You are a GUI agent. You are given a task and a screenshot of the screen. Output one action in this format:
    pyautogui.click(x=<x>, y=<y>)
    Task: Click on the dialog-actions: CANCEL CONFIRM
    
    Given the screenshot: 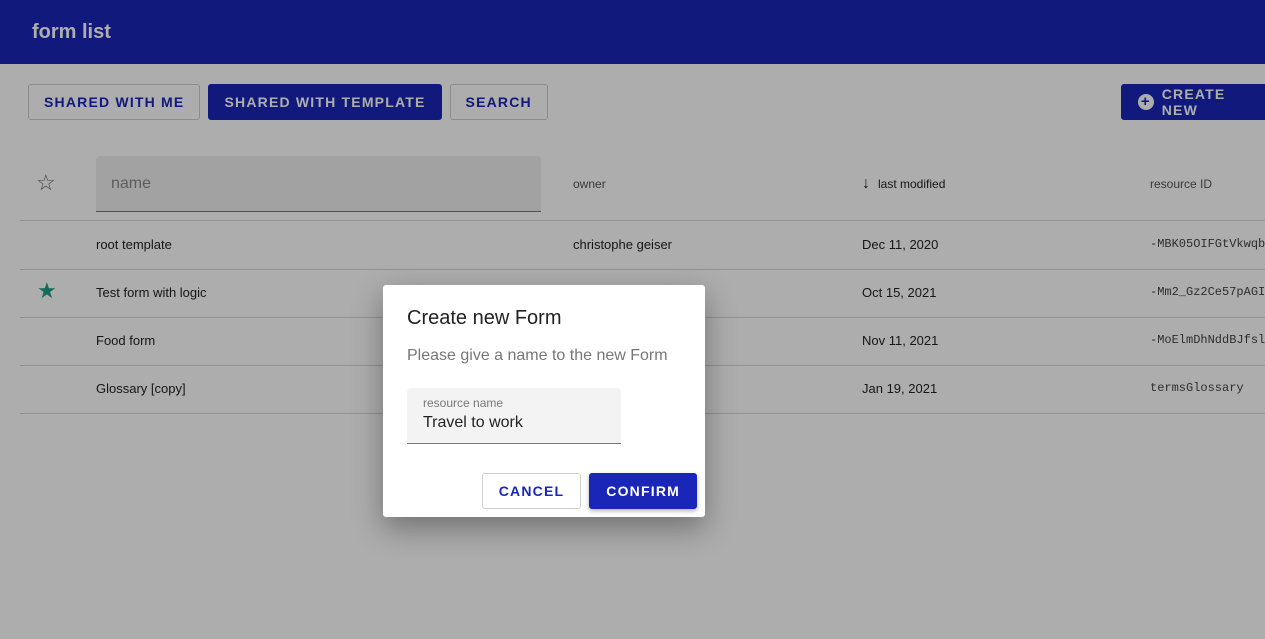 What is the action you would take?
    pyautogui.click(x=589, y=491)
    